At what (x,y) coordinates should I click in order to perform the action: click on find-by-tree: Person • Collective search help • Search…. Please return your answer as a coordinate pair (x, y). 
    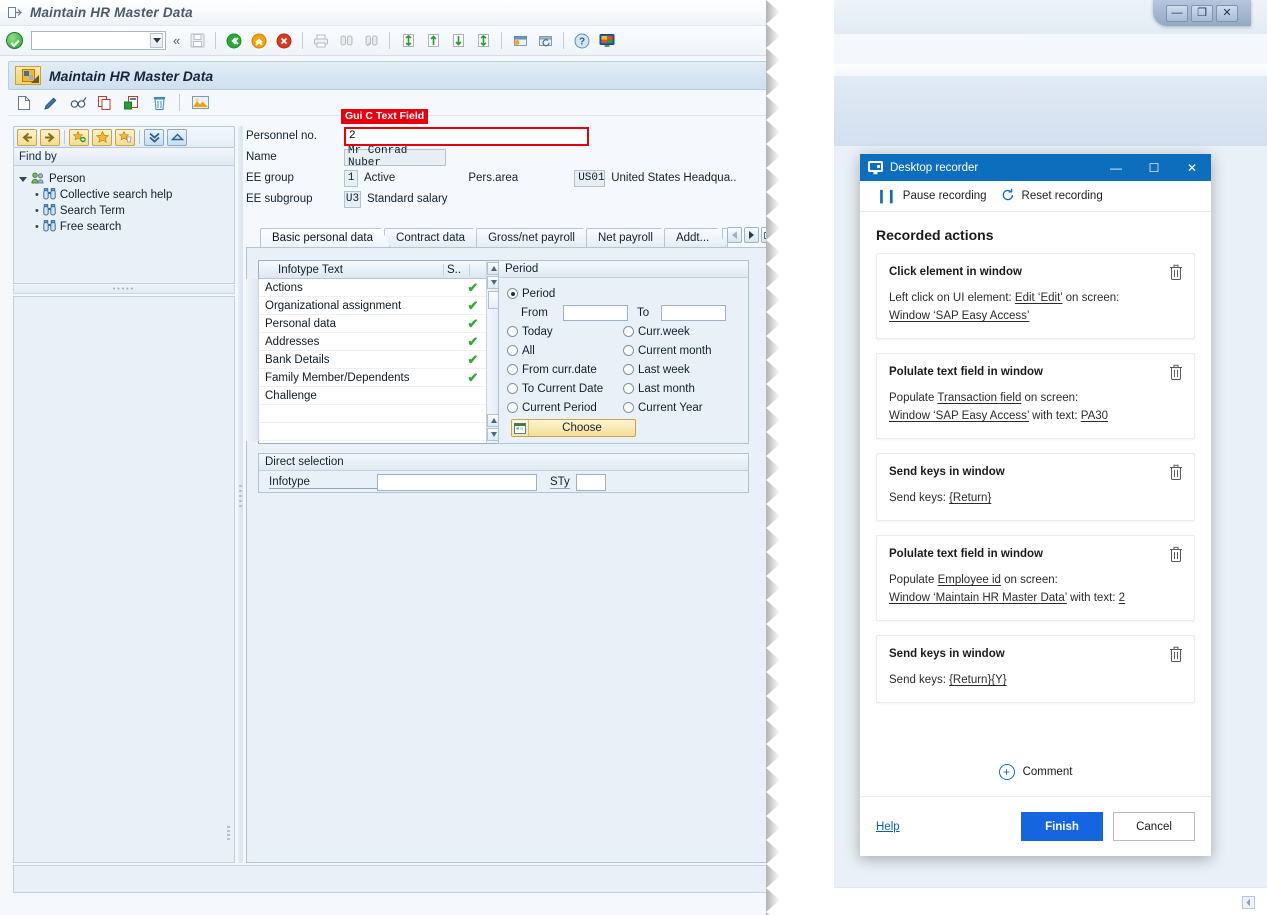
    Looking at the image, I should click on (124, 225).